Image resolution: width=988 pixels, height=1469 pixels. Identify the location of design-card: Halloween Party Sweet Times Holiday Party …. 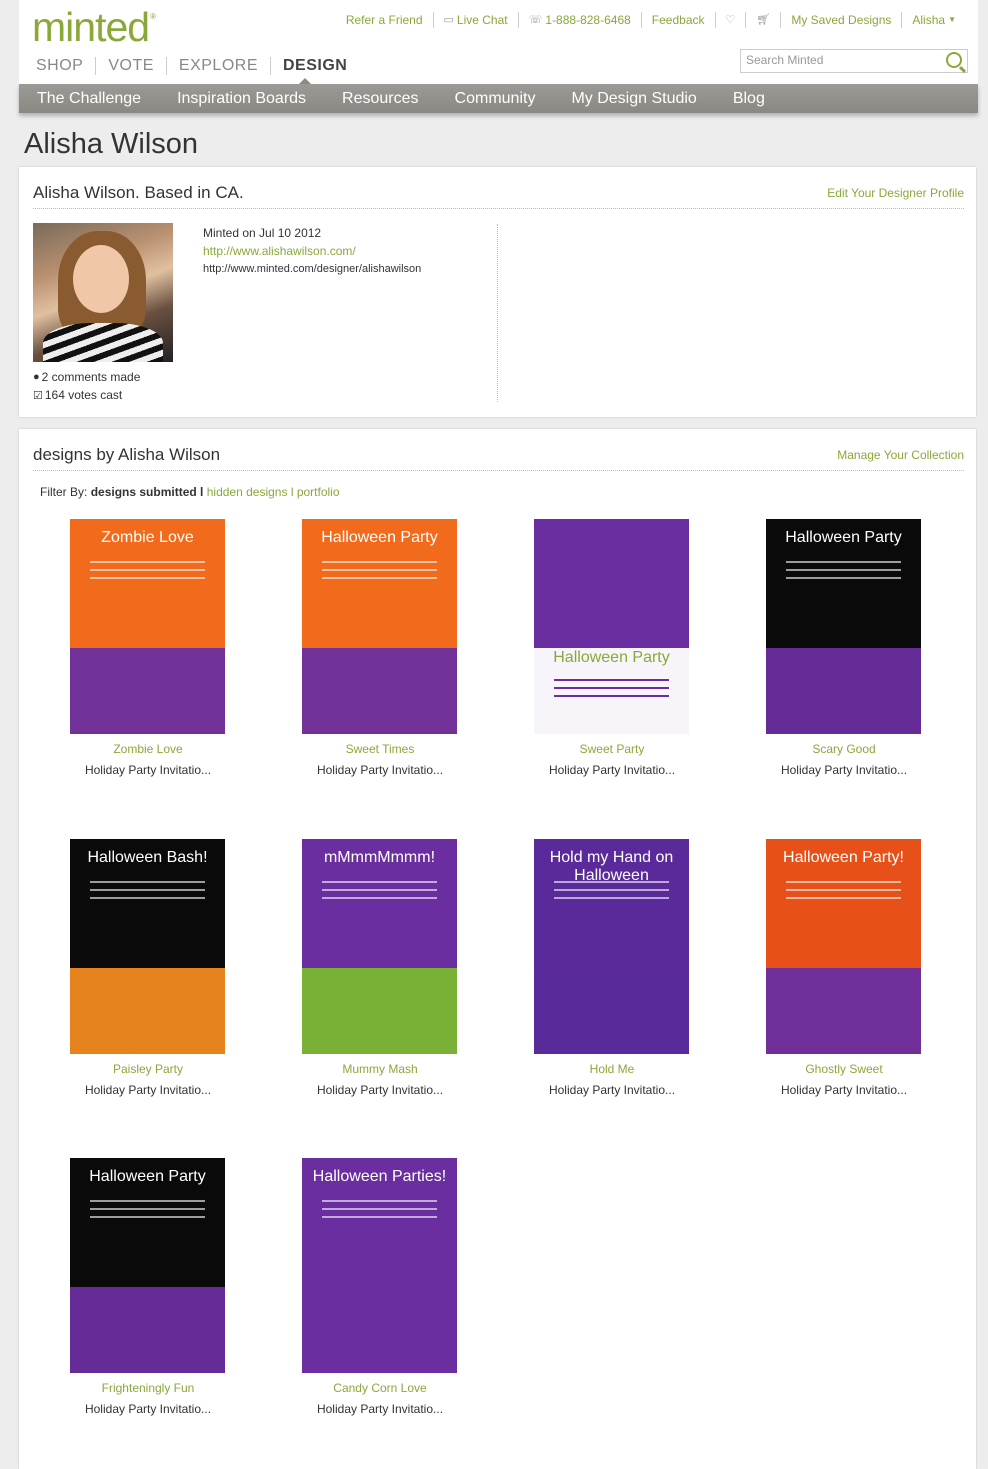
(380, 648).